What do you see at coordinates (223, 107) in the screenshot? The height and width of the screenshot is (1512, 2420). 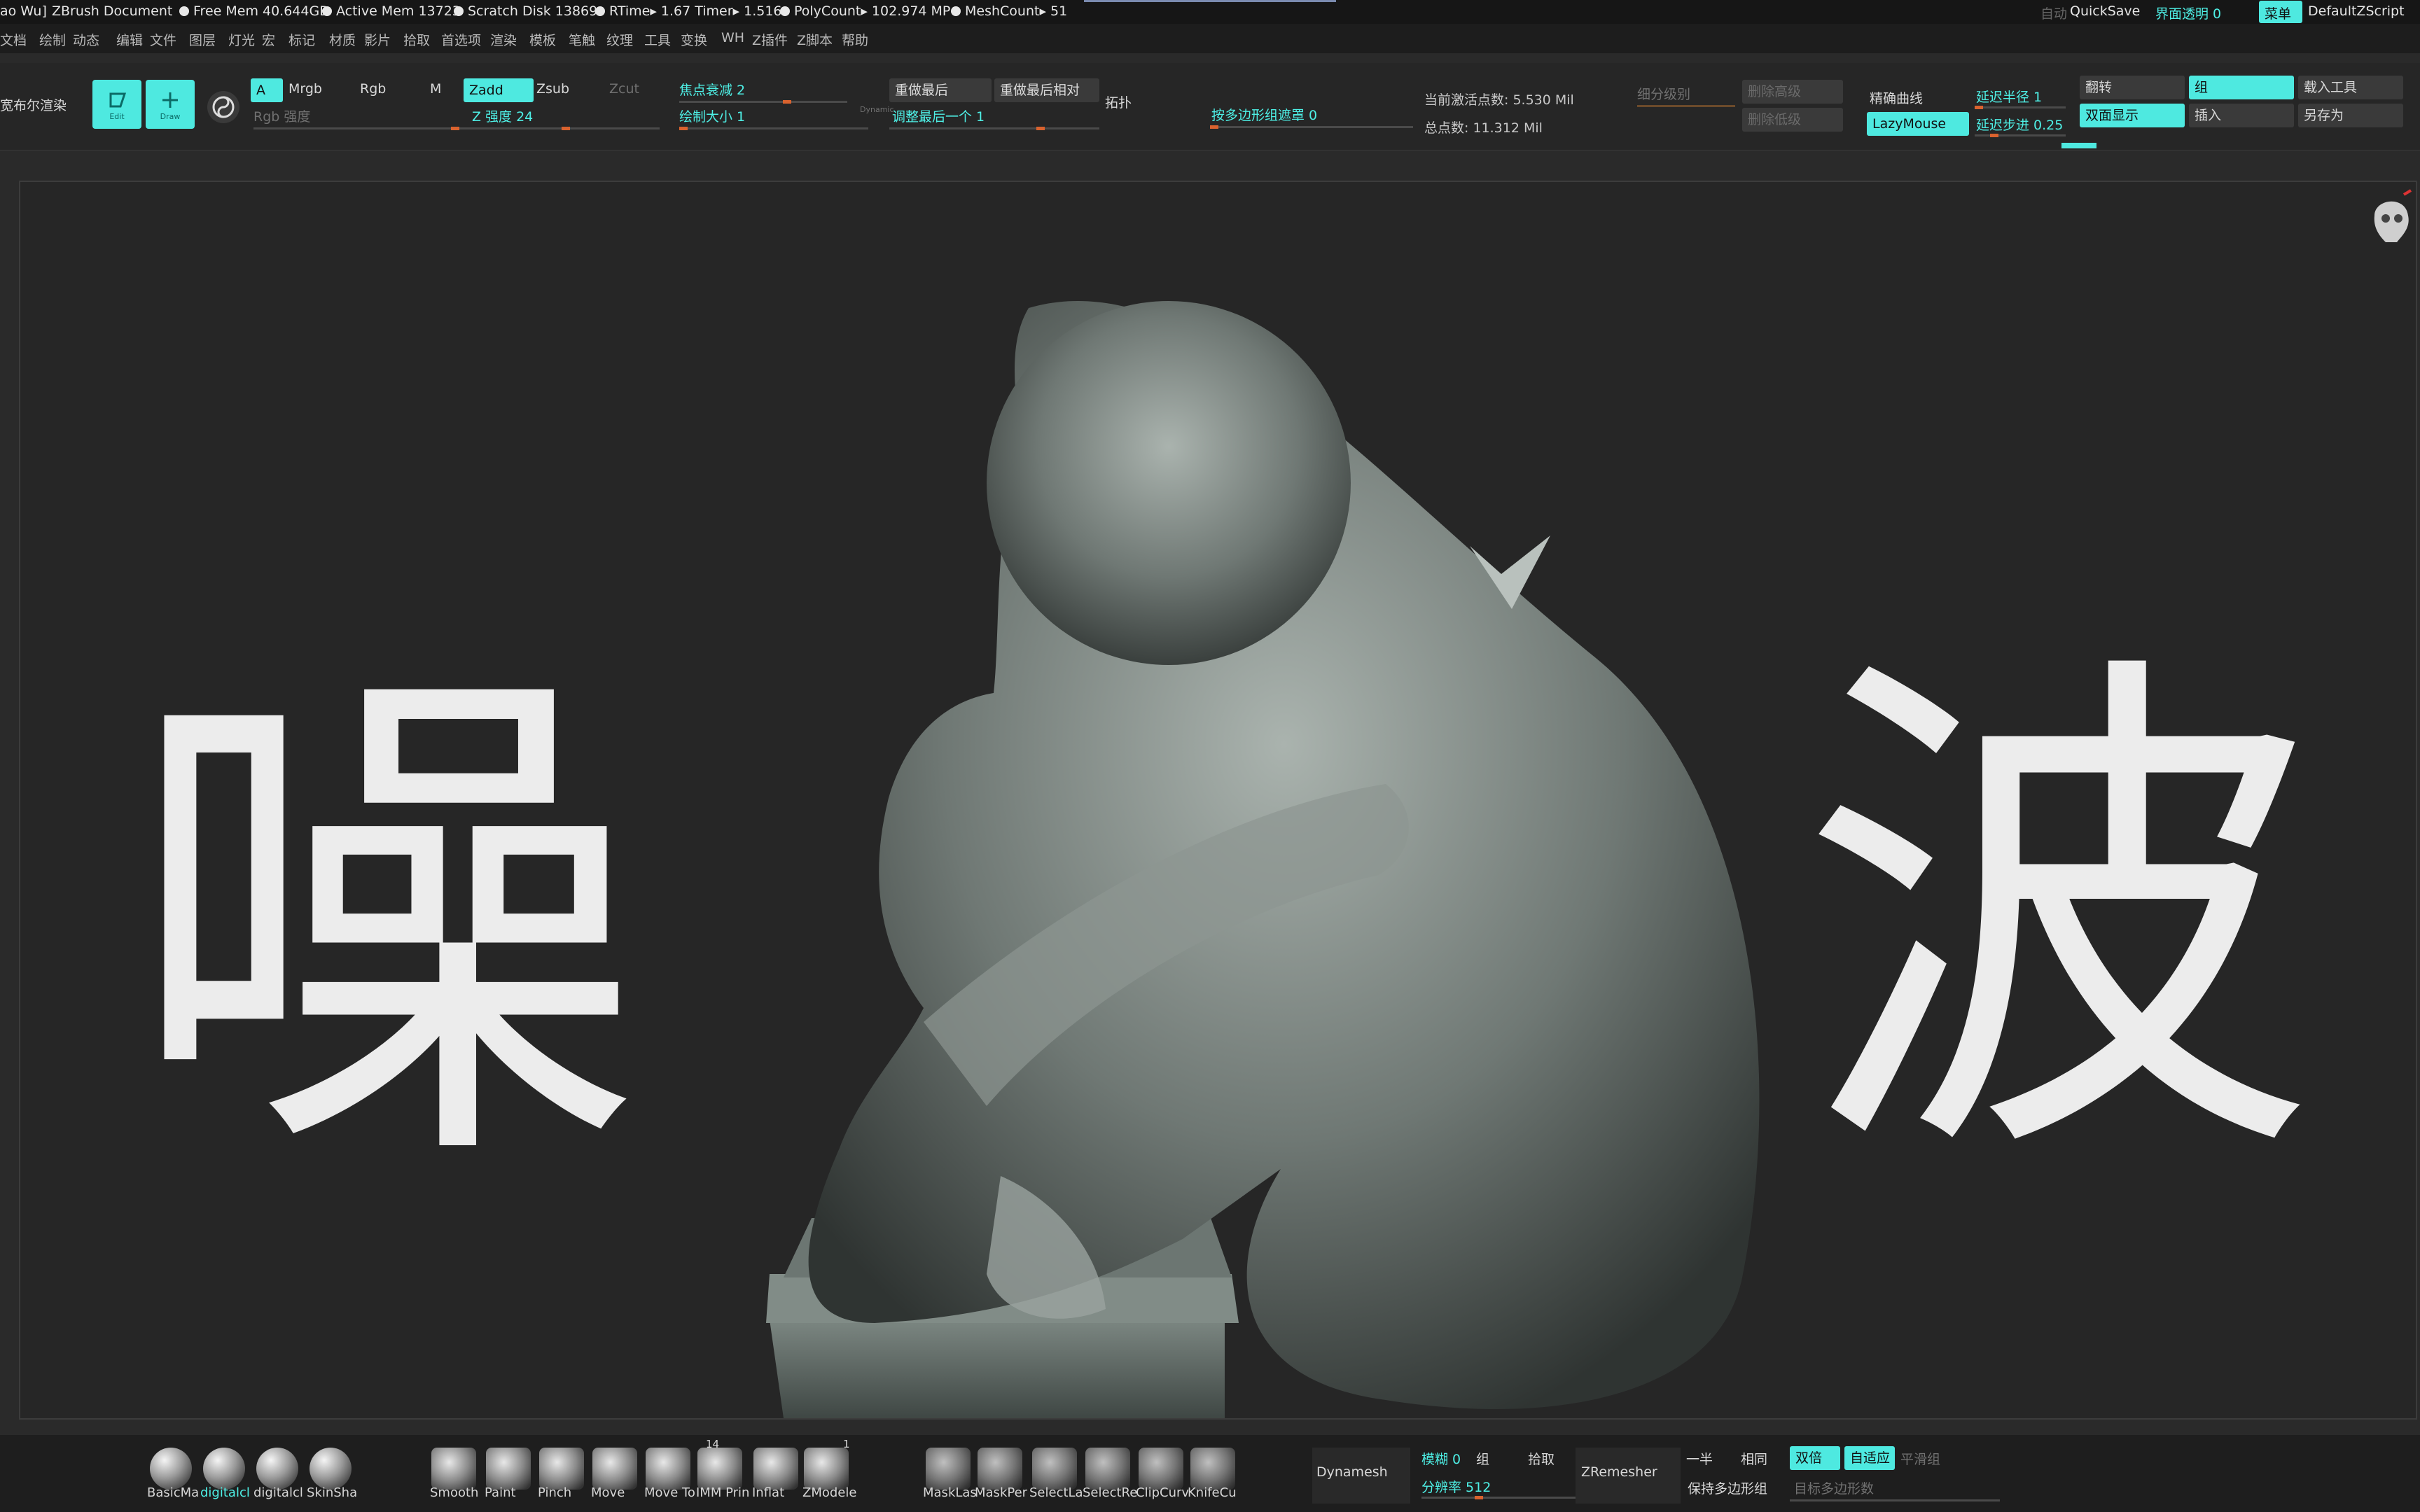 I see `symmetry-button` at bounding box center [223, 107].